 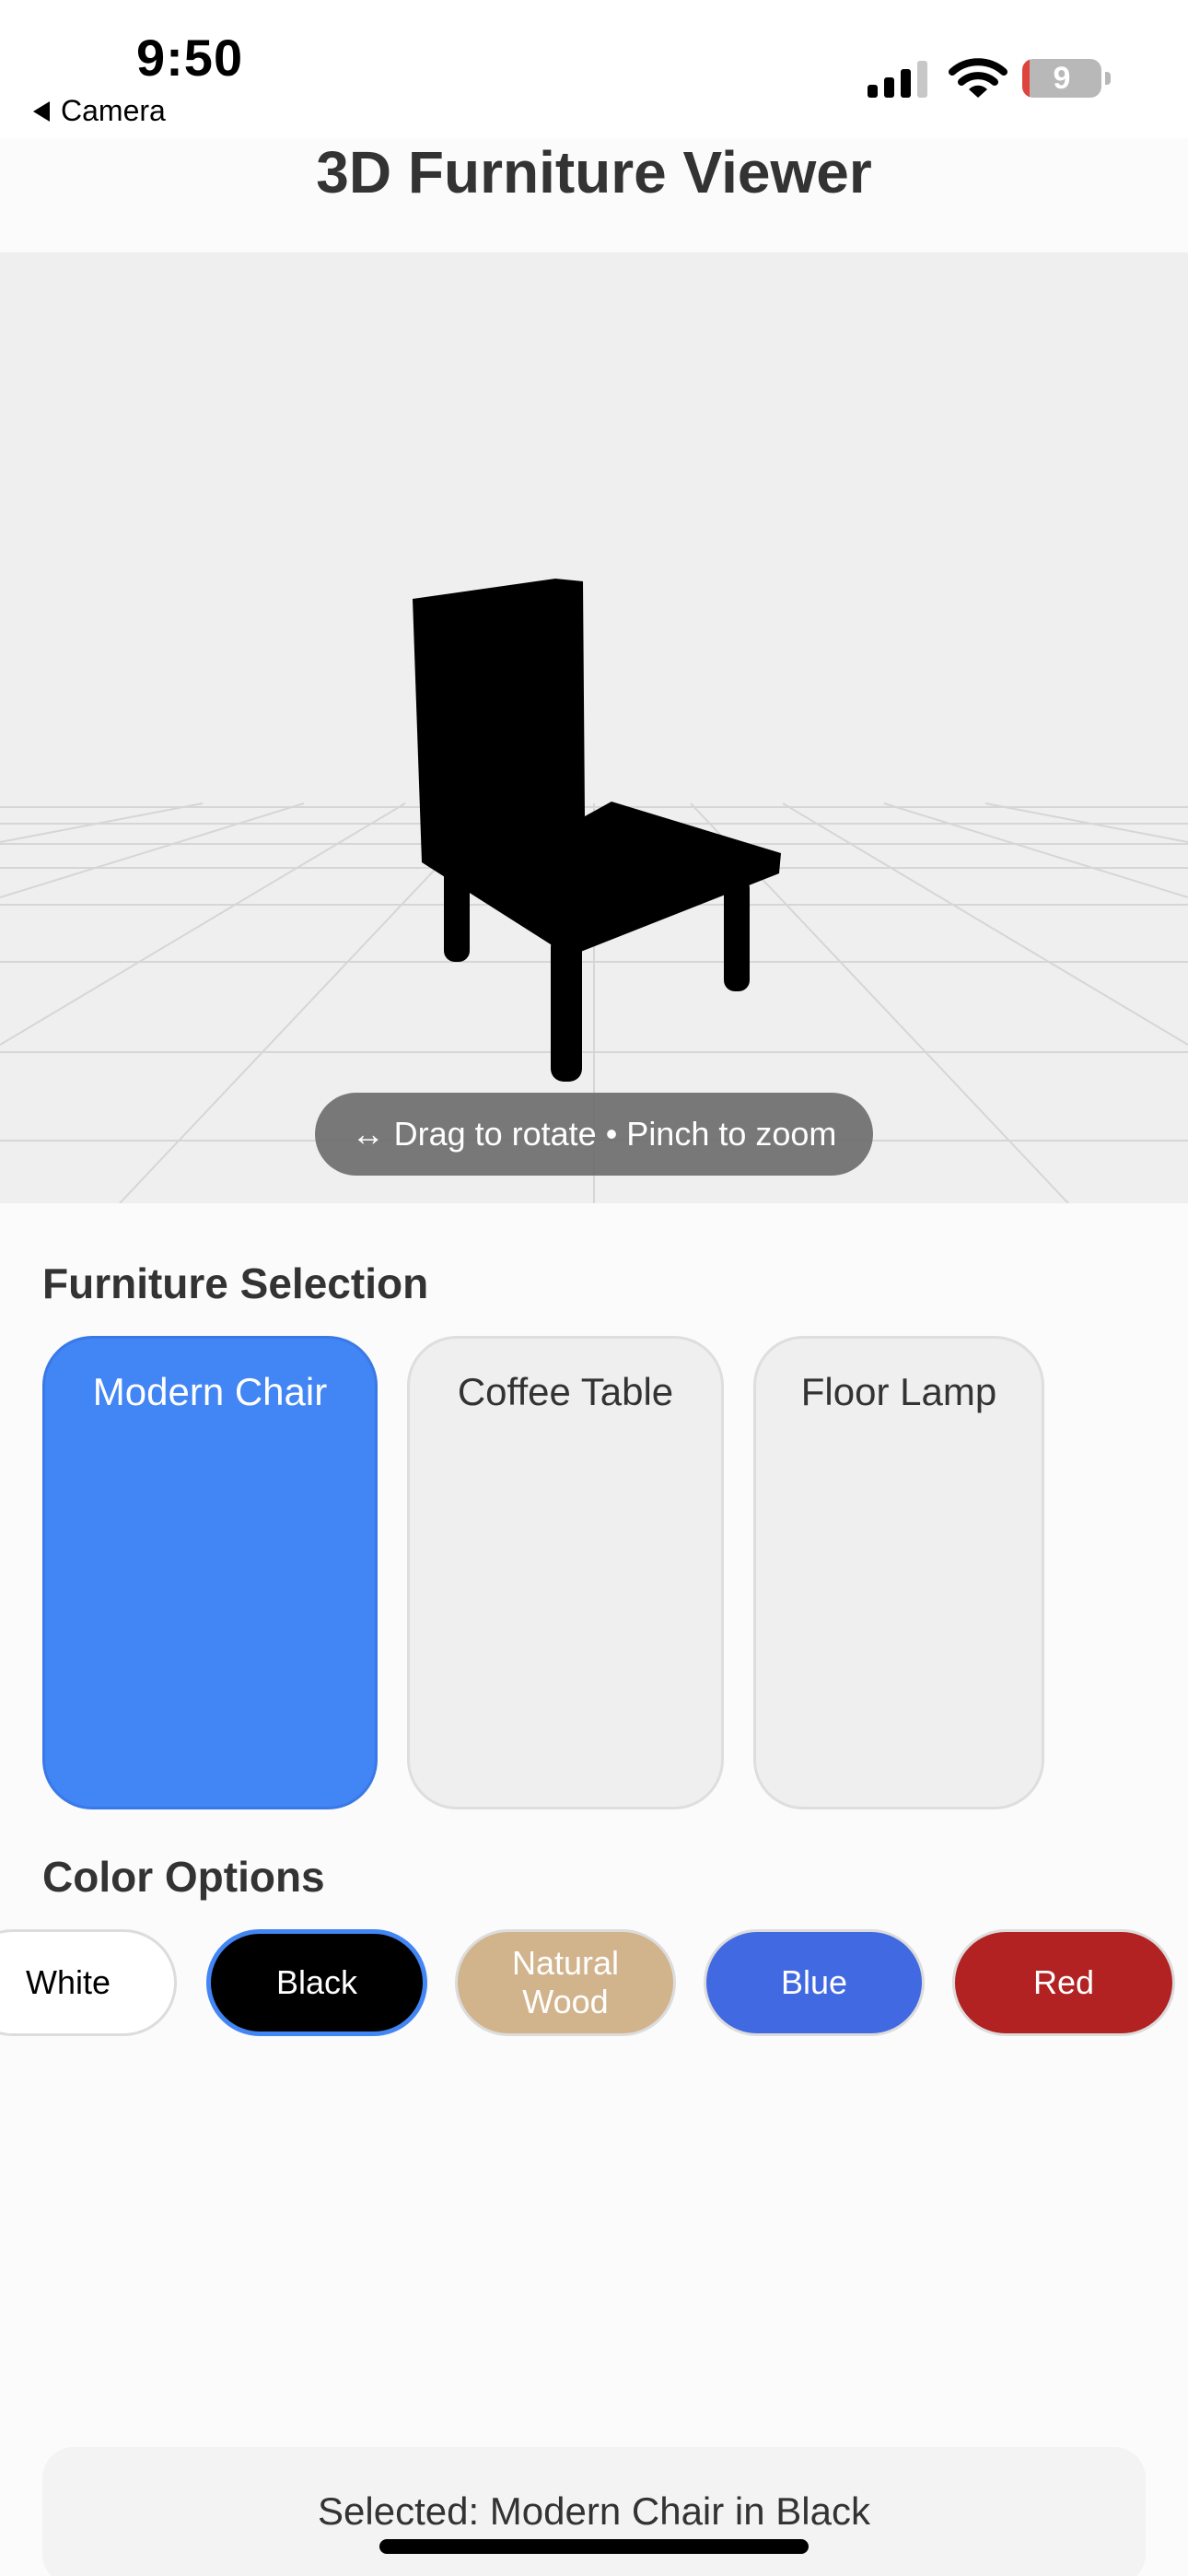 I want to click on home-indicator, so click(x=594, y=2546).